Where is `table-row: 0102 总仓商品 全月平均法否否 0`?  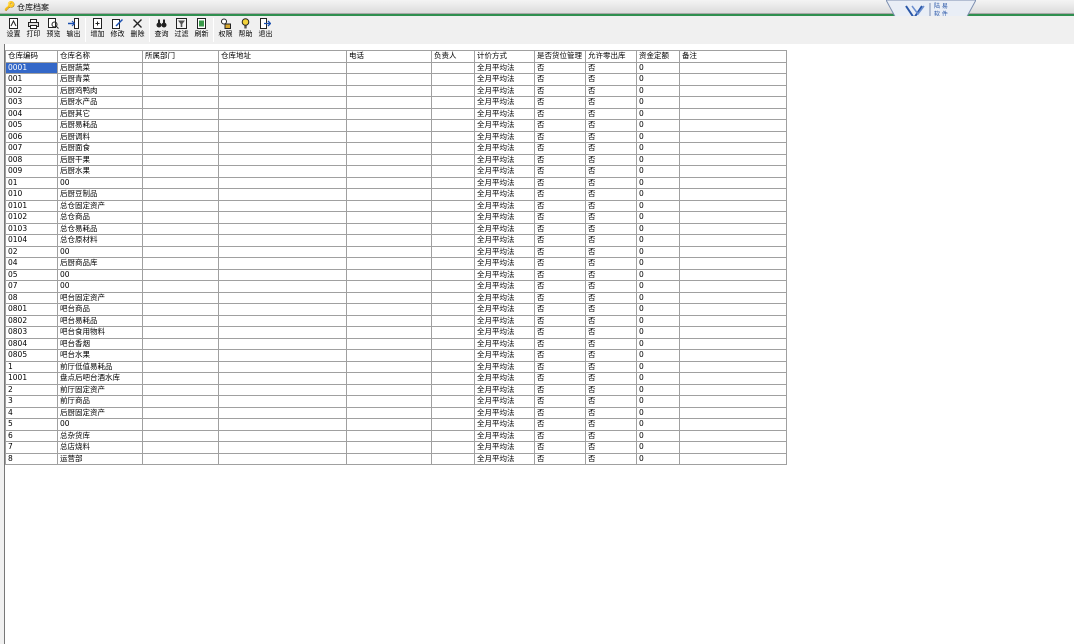
table-row: 0102 总仓商品 全月平均法否否 0 is located at coordinates (396, 217).